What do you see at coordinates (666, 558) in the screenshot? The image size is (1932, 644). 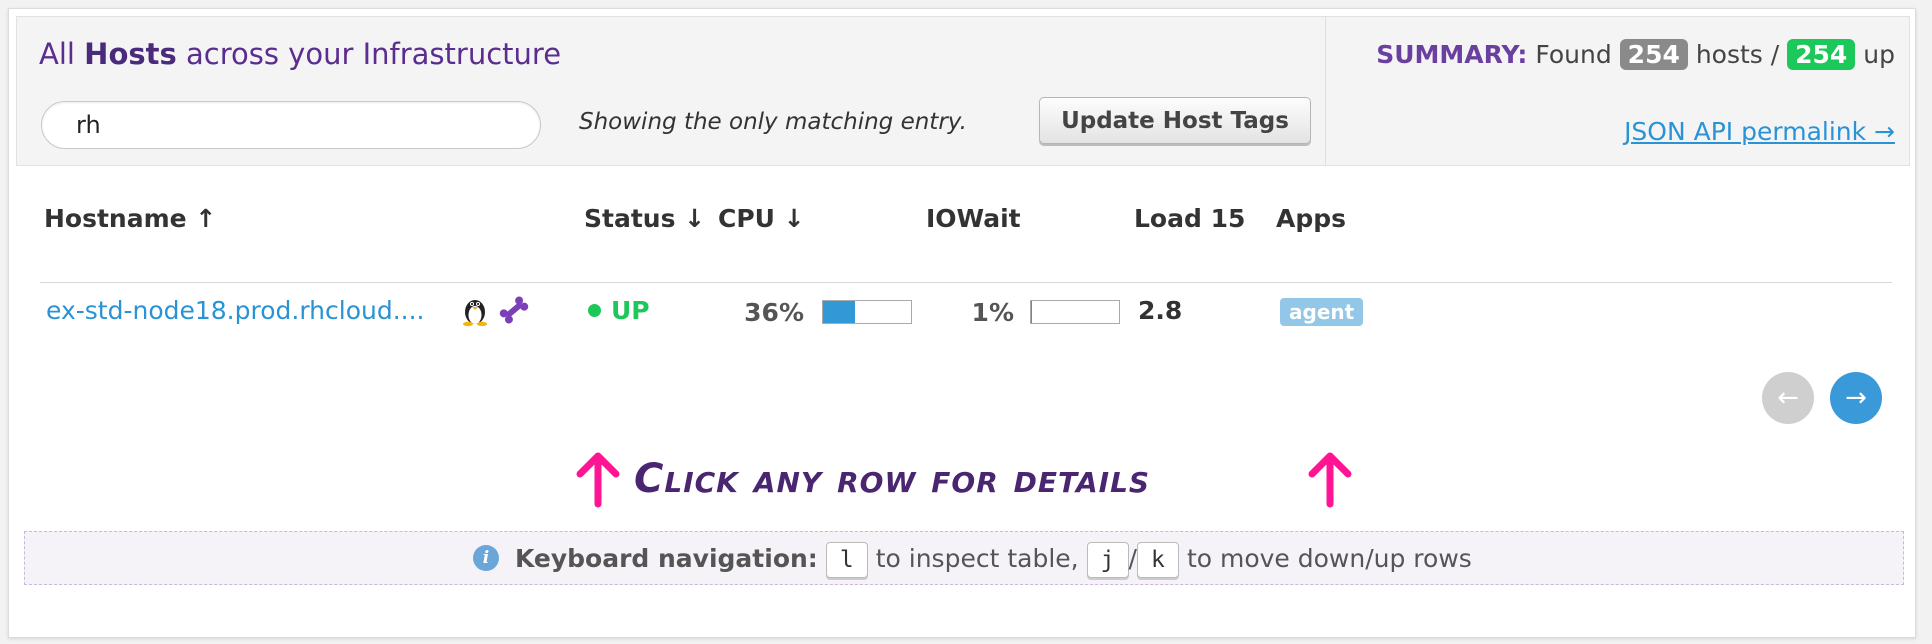 I see `keyboard-label: Keyboard navigation:` at bounding box center [666, 558].